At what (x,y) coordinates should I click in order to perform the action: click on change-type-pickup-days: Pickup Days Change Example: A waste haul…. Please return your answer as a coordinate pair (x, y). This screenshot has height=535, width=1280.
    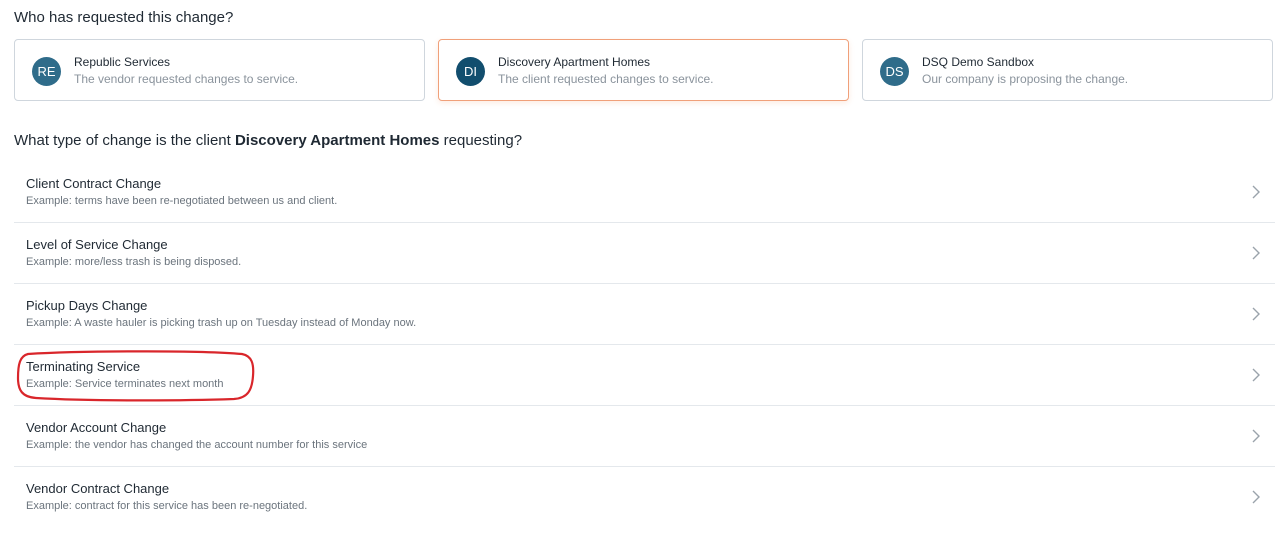
    Looking at the image, I should click on (644, 314).